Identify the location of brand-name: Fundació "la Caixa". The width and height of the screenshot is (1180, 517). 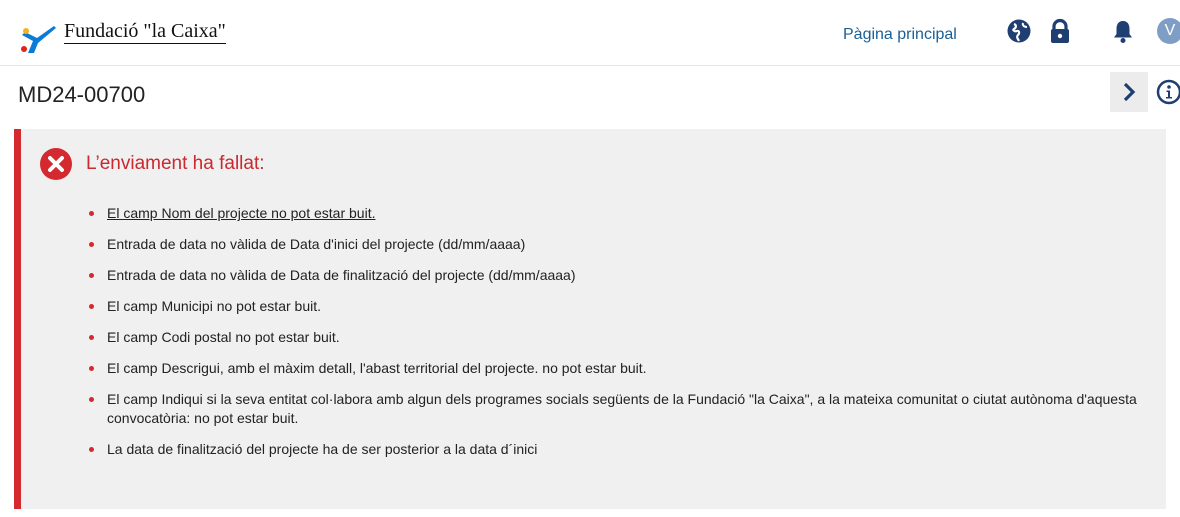
(145, 32).